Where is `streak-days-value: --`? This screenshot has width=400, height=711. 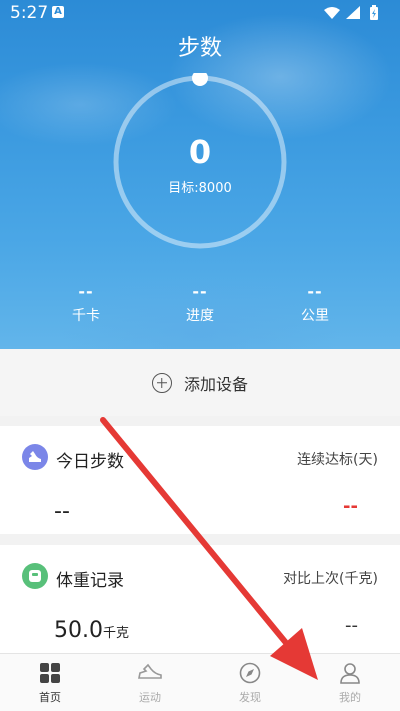 streak-days-value: -- is located at coordinates (350, 506).